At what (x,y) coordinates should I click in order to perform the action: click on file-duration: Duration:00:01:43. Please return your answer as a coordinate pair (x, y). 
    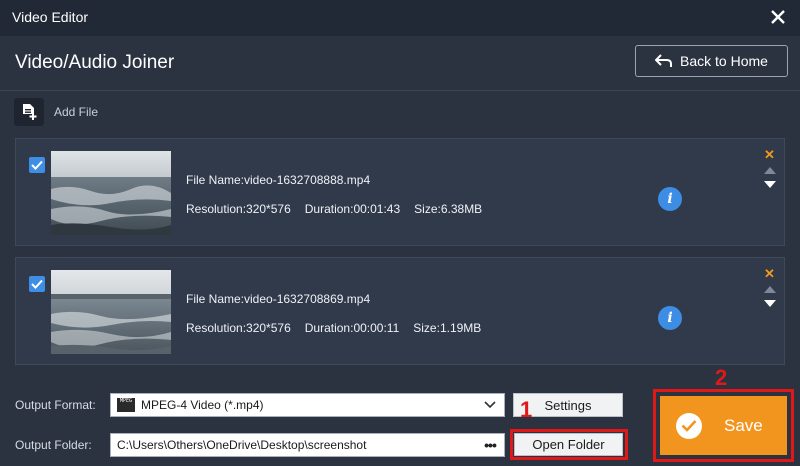
    Looking at the image, I should click on (352, 209).